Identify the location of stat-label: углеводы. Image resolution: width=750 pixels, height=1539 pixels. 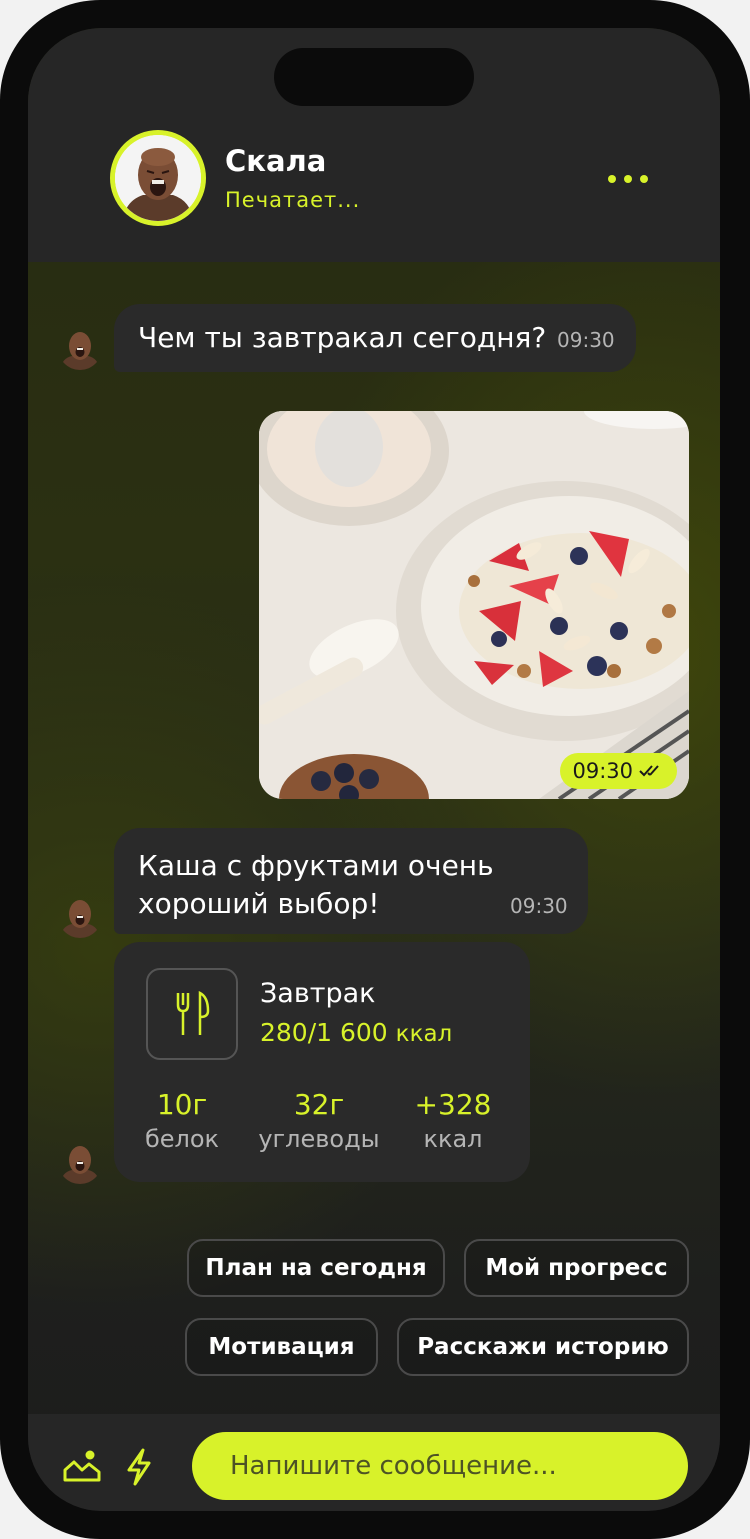
(319, 1139).